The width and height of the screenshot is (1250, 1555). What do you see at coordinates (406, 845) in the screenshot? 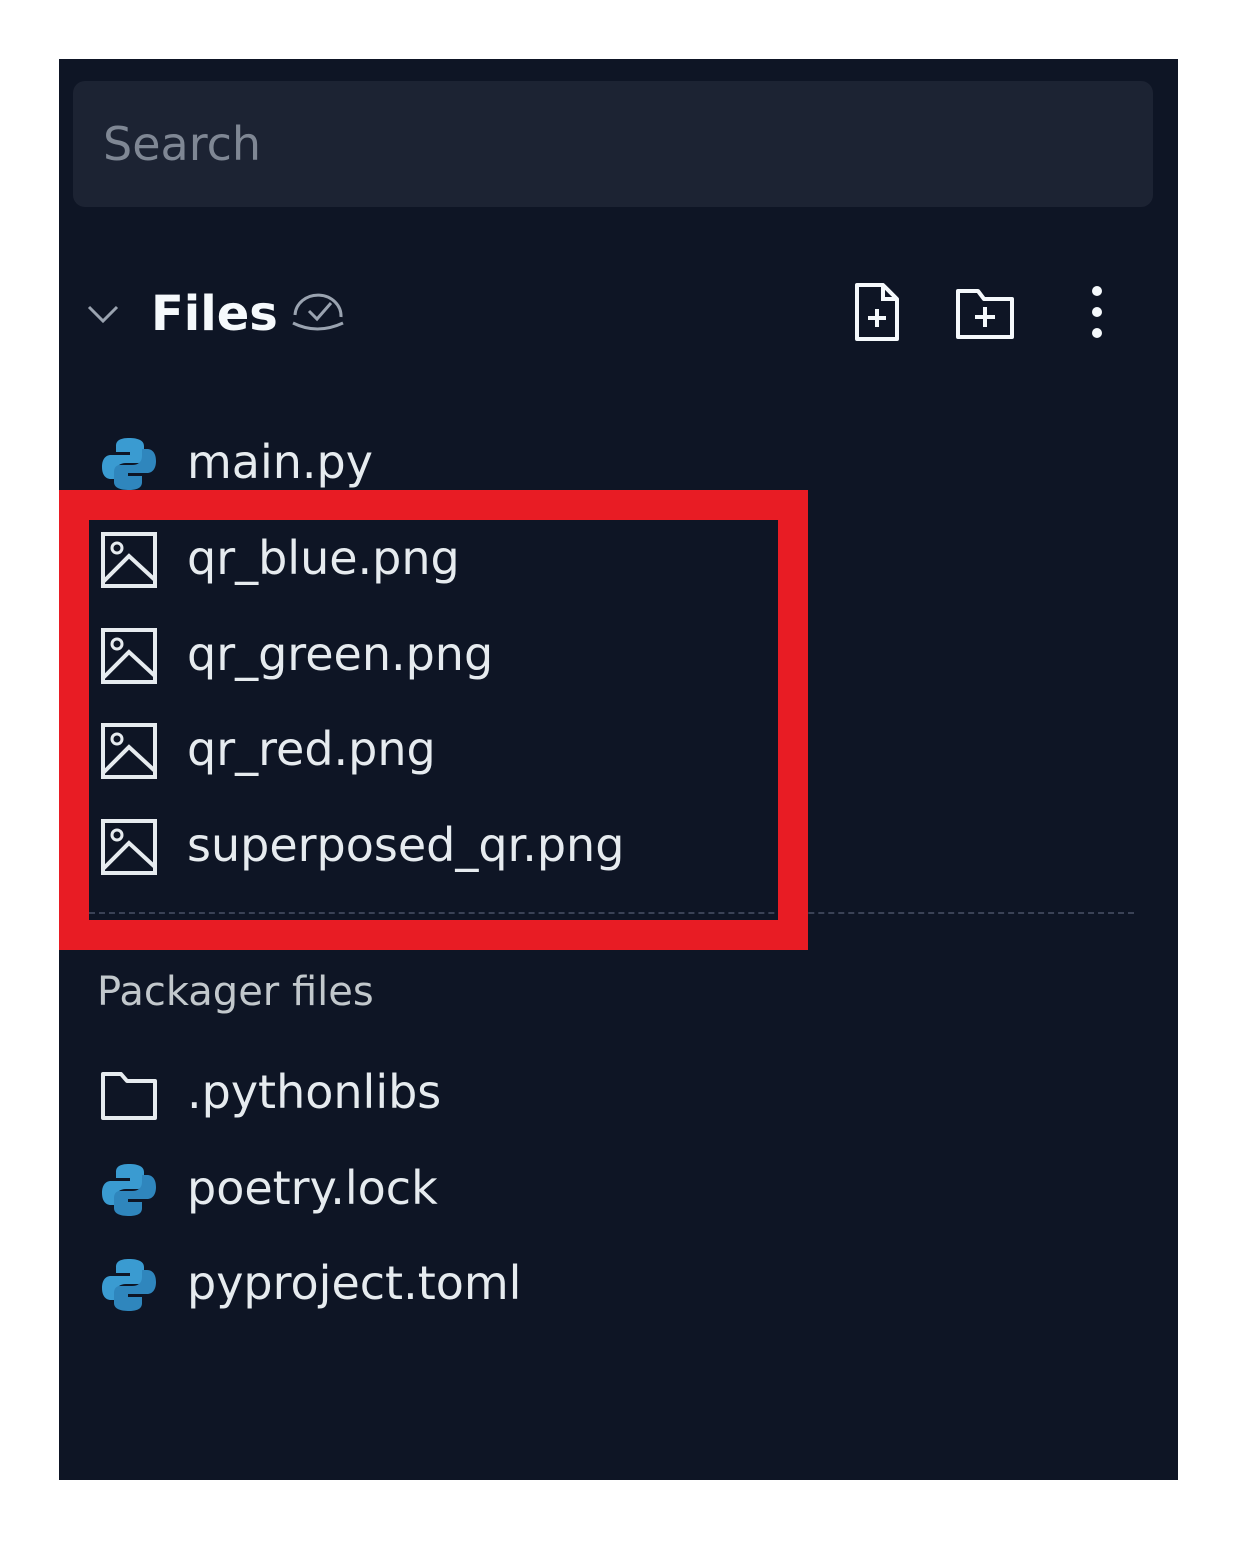
I see `file-name: superposed_qr.png` at bounding box center [406, 845].